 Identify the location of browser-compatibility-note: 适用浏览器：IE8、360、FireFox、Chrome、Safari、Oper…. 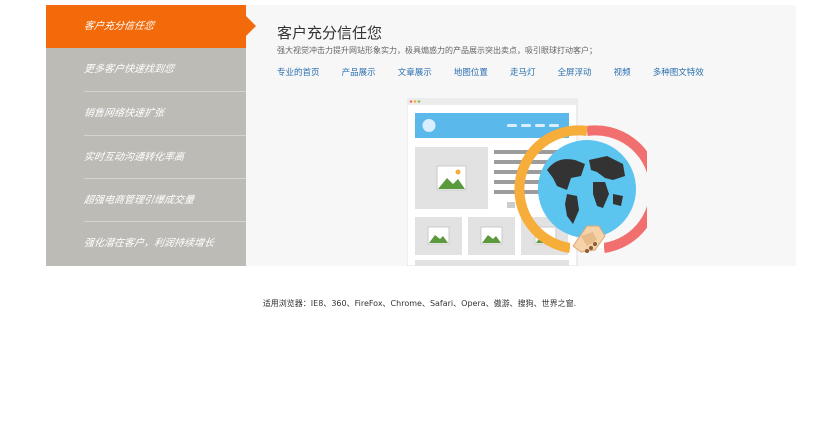
(419, 303).